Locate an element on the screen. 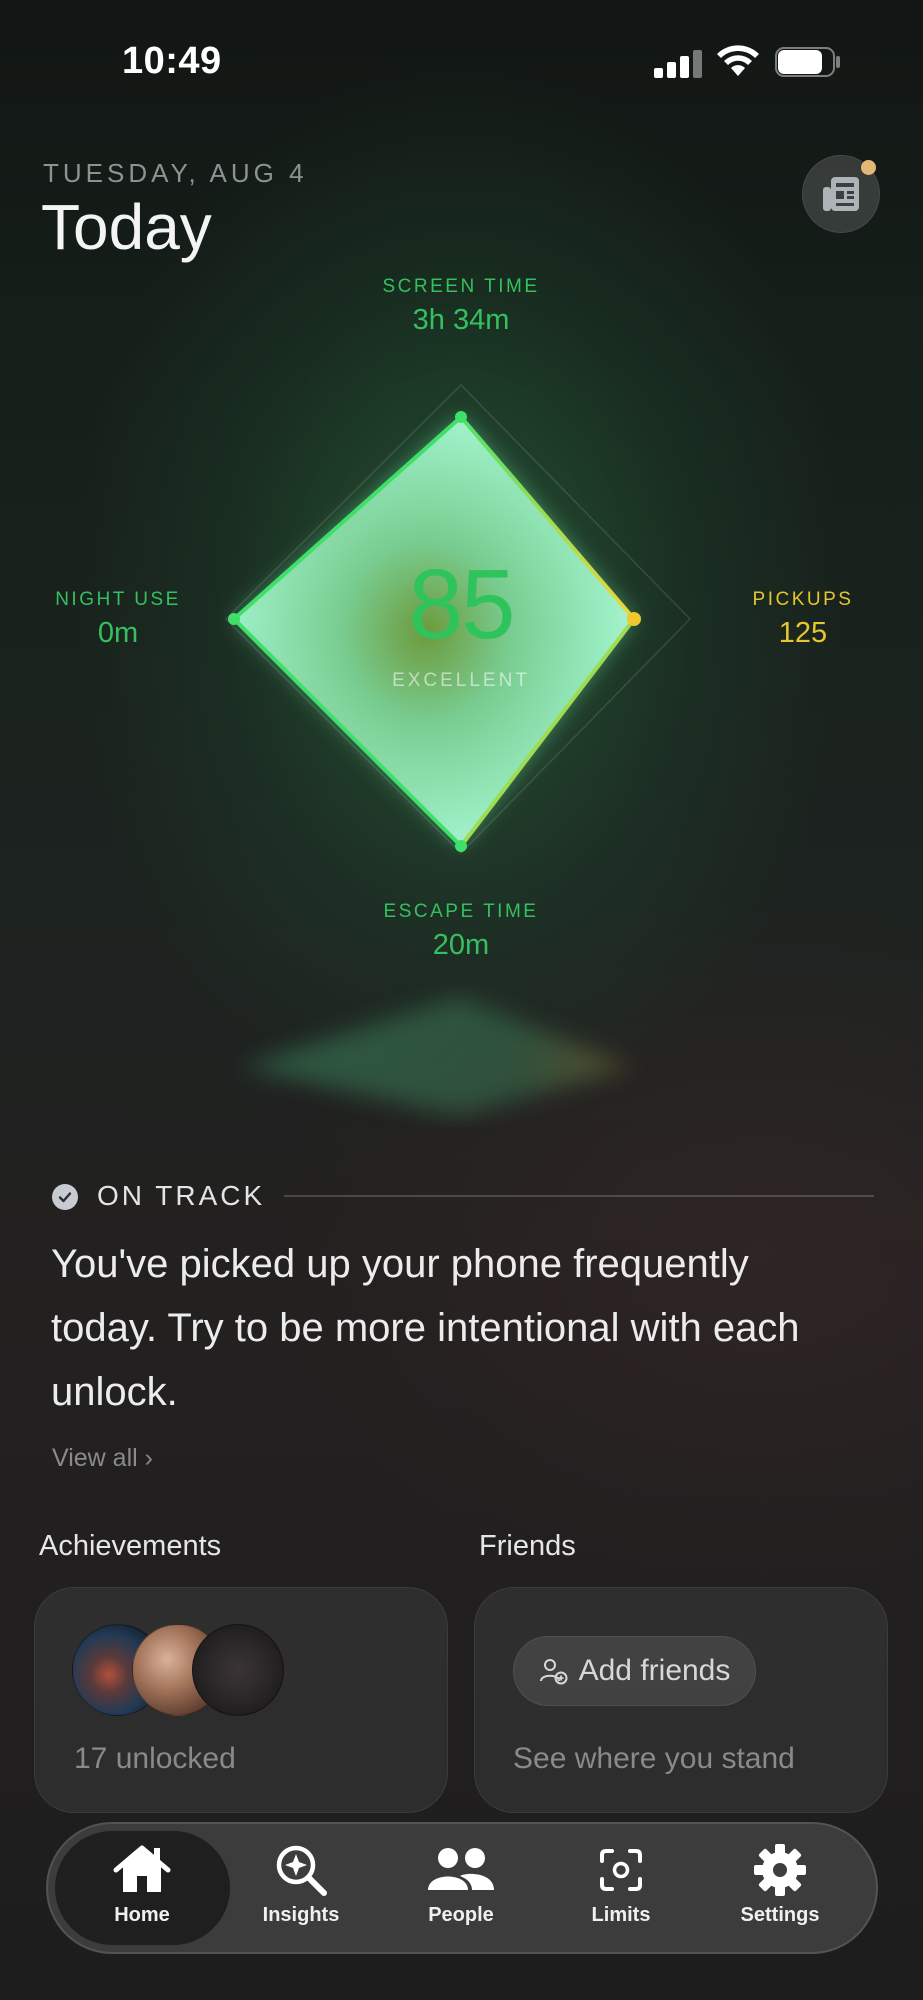 This screenshot has width=923, height=2000. battery-icon is located at coordinates (807, 62).